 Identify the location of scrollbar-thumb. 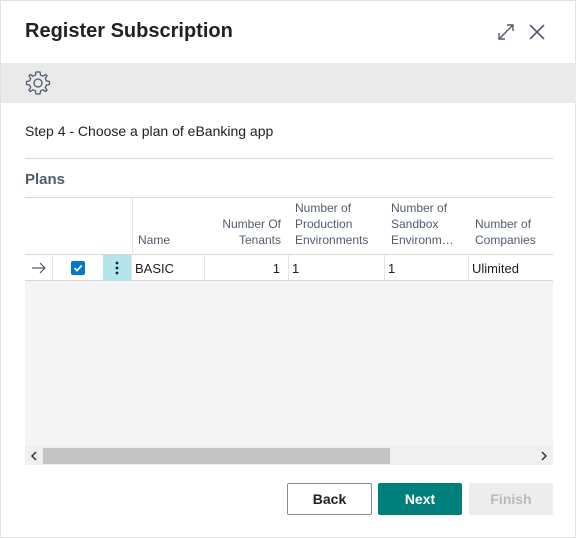
(216, 456).